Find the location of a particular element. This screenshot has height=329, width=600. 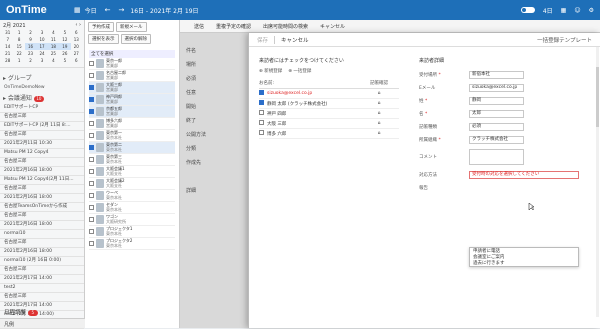

visitor-row: 博多 六郎 ⌂ is located at coordinates (329, 134).